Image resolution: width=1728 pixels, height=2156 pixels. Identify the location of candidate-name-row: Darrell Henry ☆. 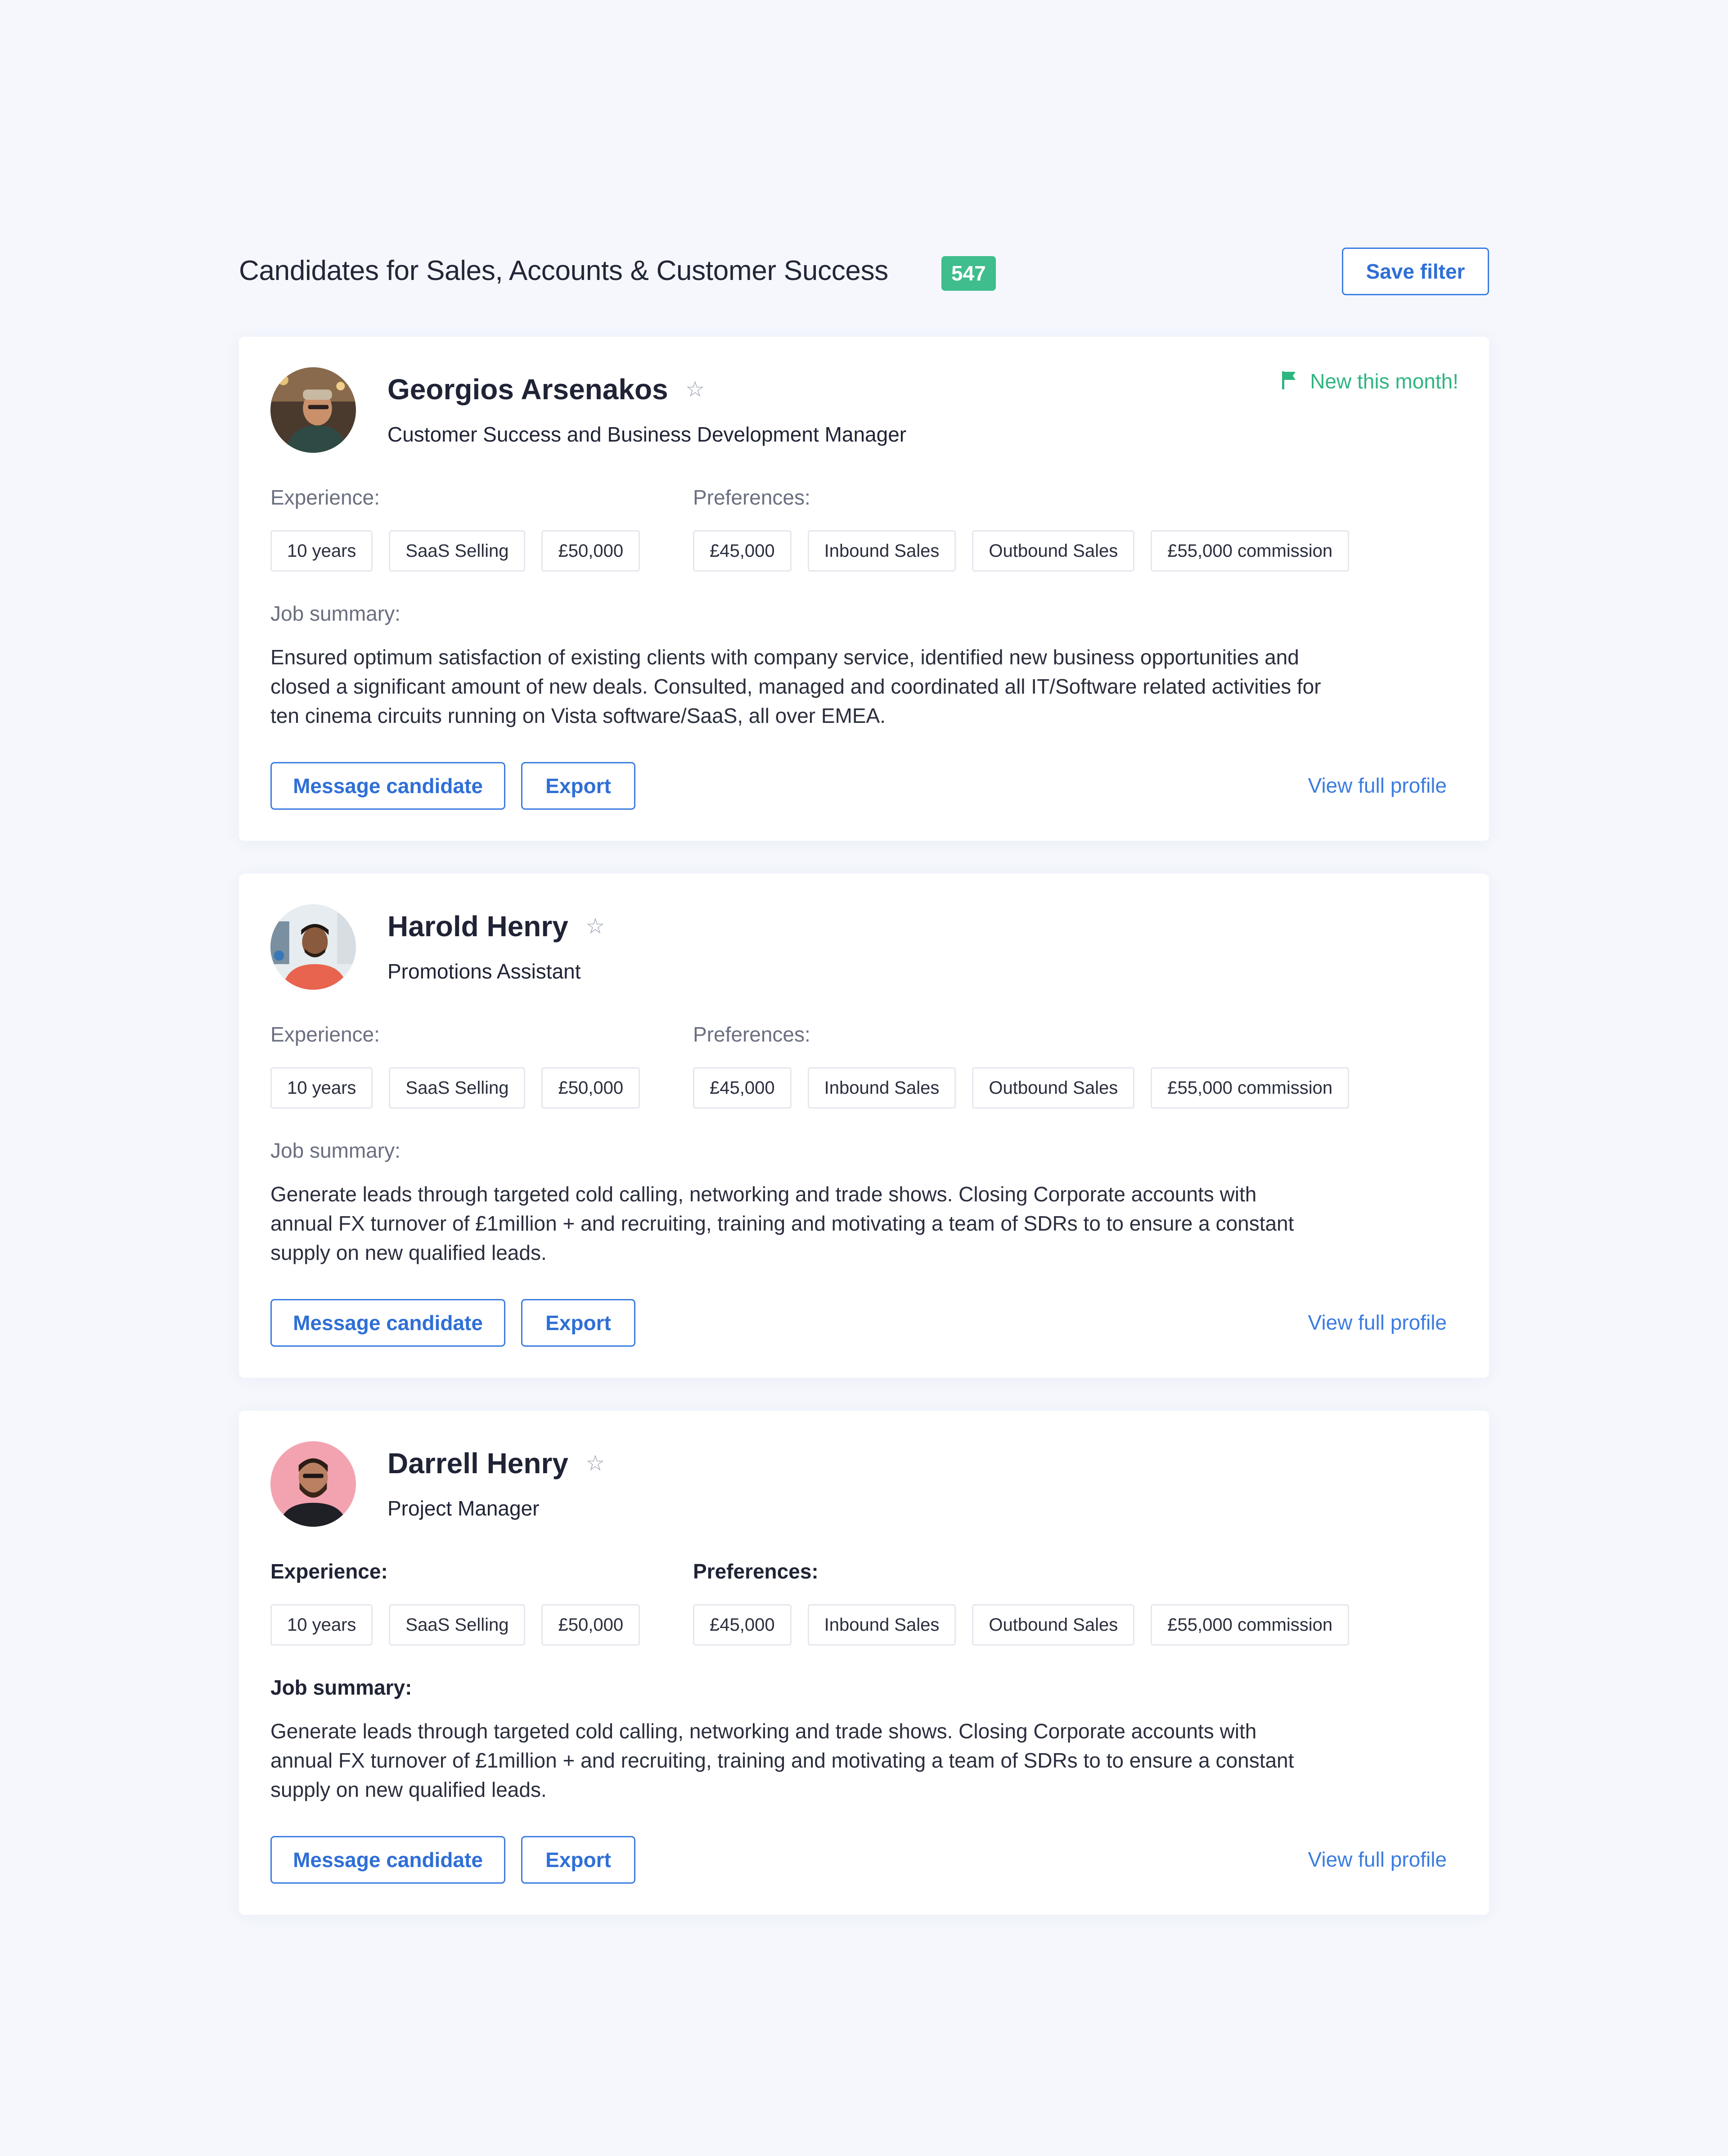
(496, 1463).